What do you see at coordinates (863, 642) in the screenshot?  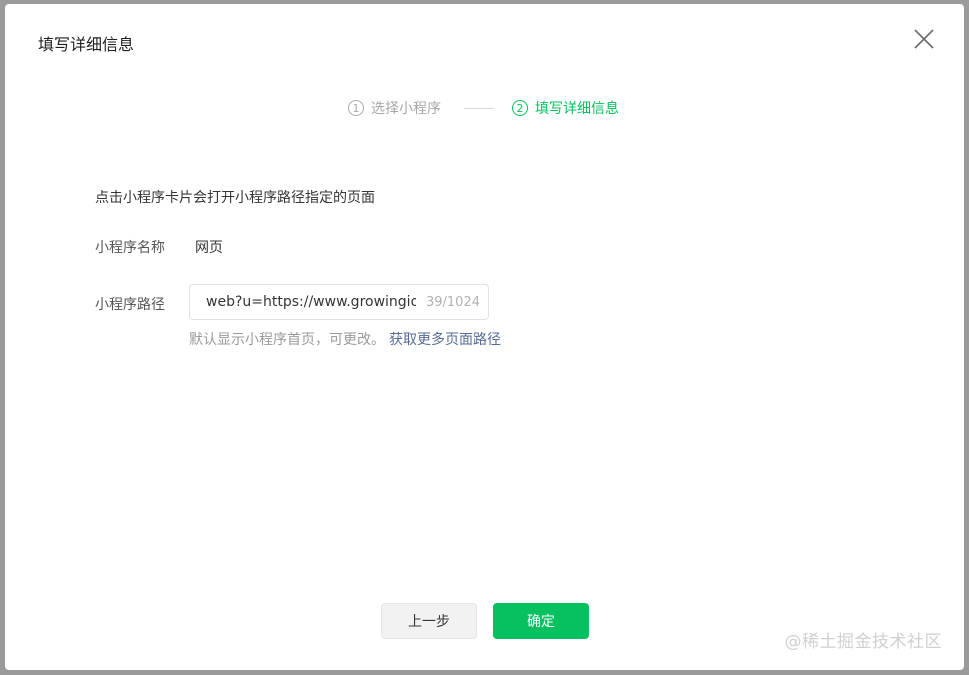 I see `watermark: @稀土掘金技术社区` at bounding box center [863, 642].